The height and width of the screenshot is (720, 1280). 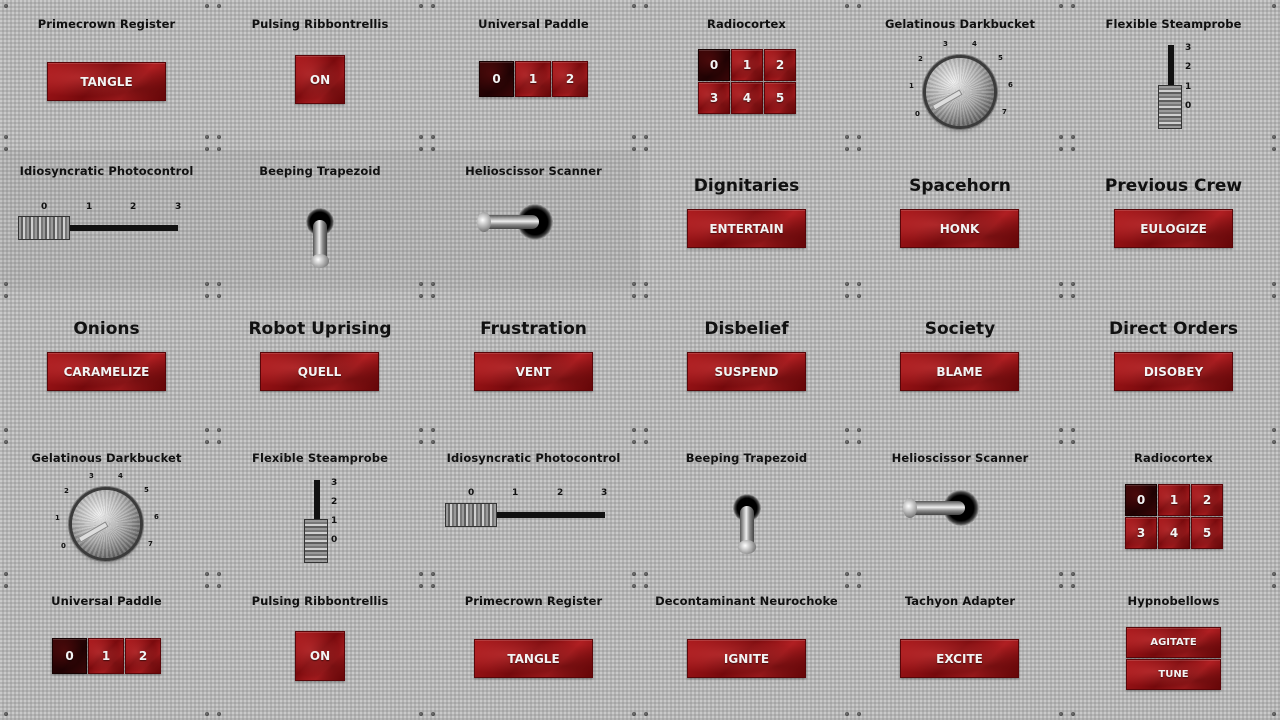 What do you see at coordinates (960, 458) in the screenshot?
I see `panel-title: Helioscissor Scanner` at bounding box center [960, 458].